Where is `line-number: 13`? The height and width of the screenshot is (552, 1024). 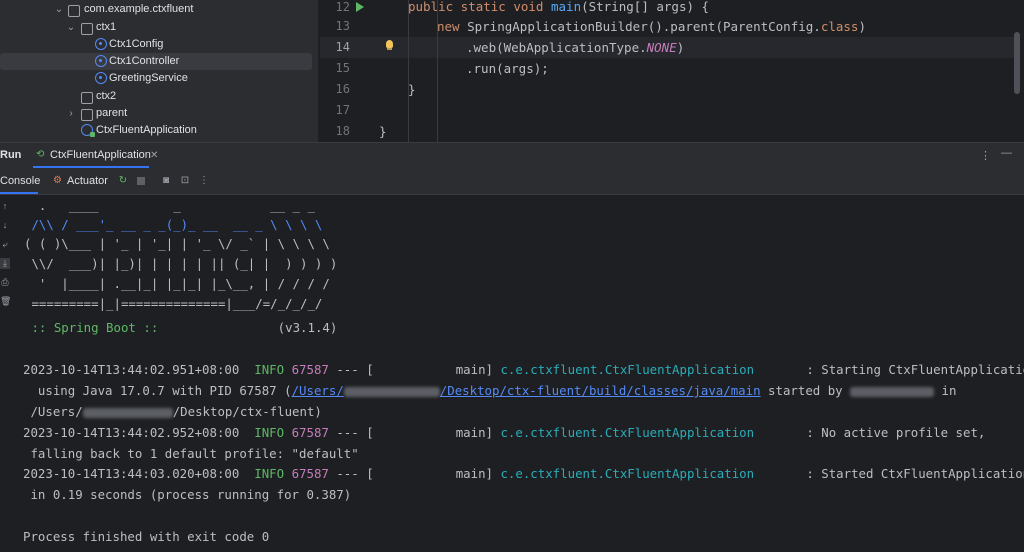 line-number: 13 is located at coordinates (342, 26).